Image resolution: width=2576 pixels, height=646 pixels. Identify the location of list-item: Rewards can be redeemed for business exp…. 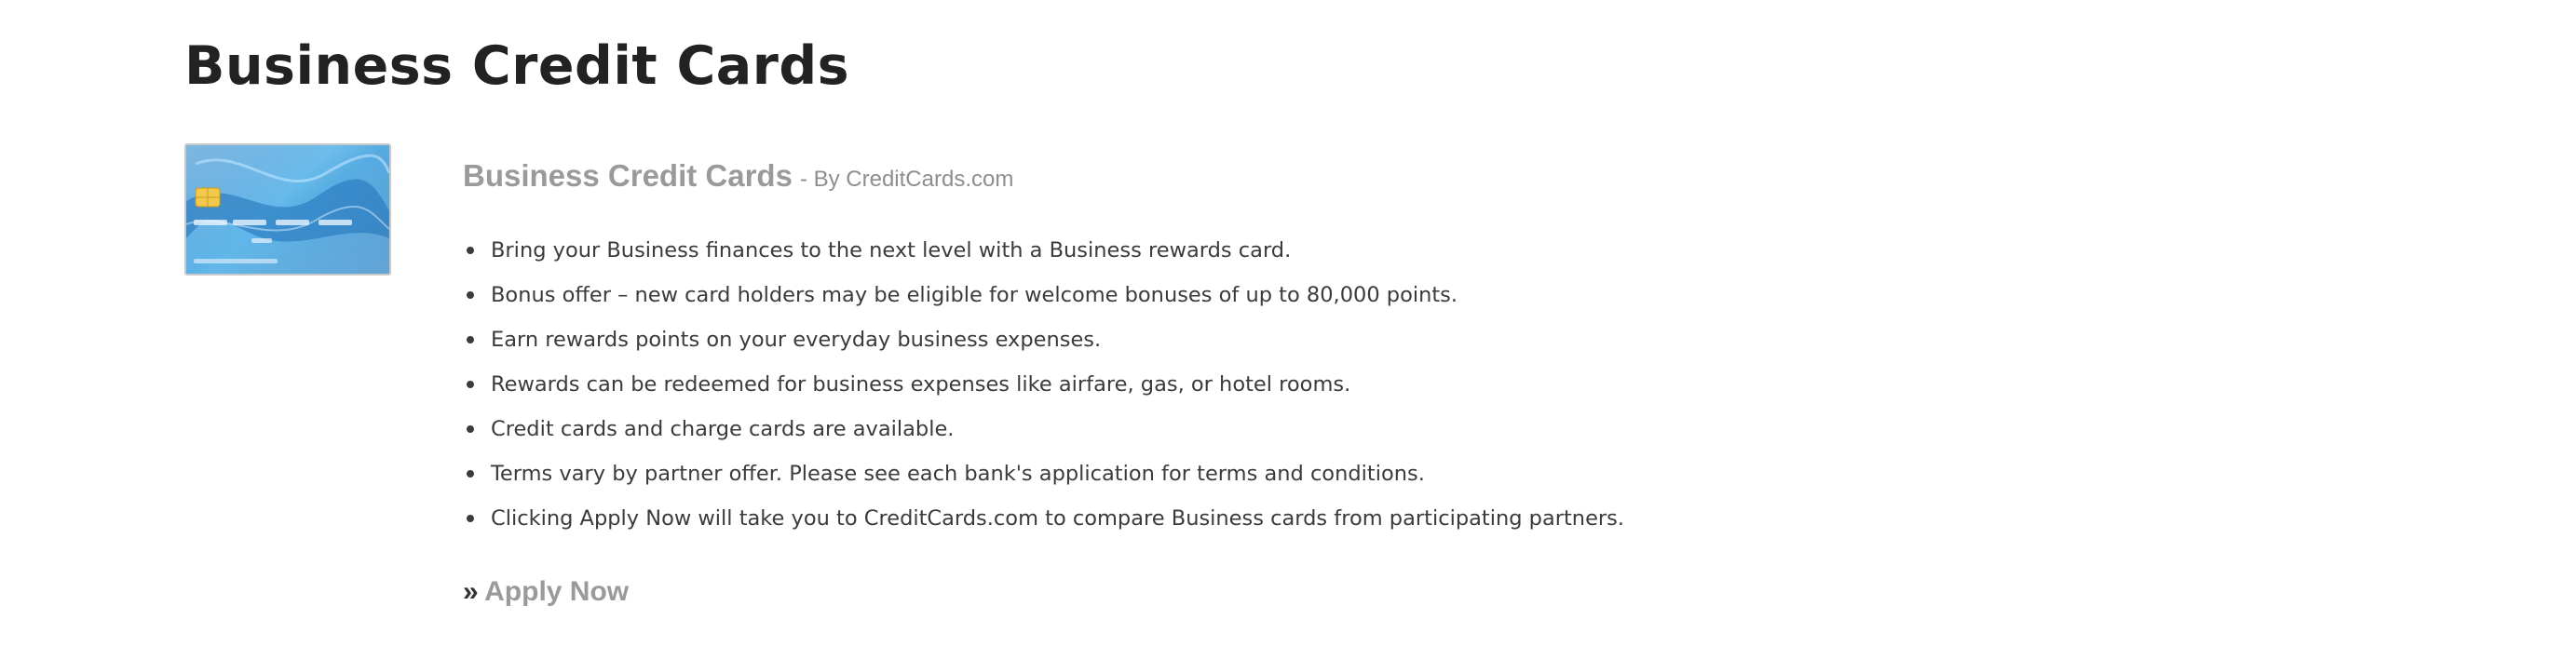
(1301, 384).